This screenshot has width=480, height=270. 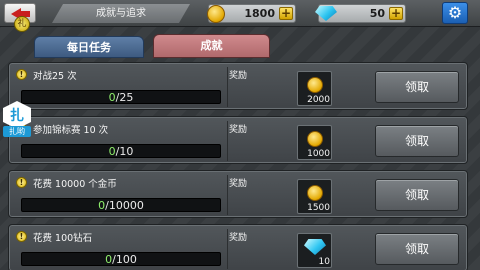 What do you see at coordinates (318, 208) in the screenshot?
I see `reward-amount: 1500` at bounding box center [318, 208].